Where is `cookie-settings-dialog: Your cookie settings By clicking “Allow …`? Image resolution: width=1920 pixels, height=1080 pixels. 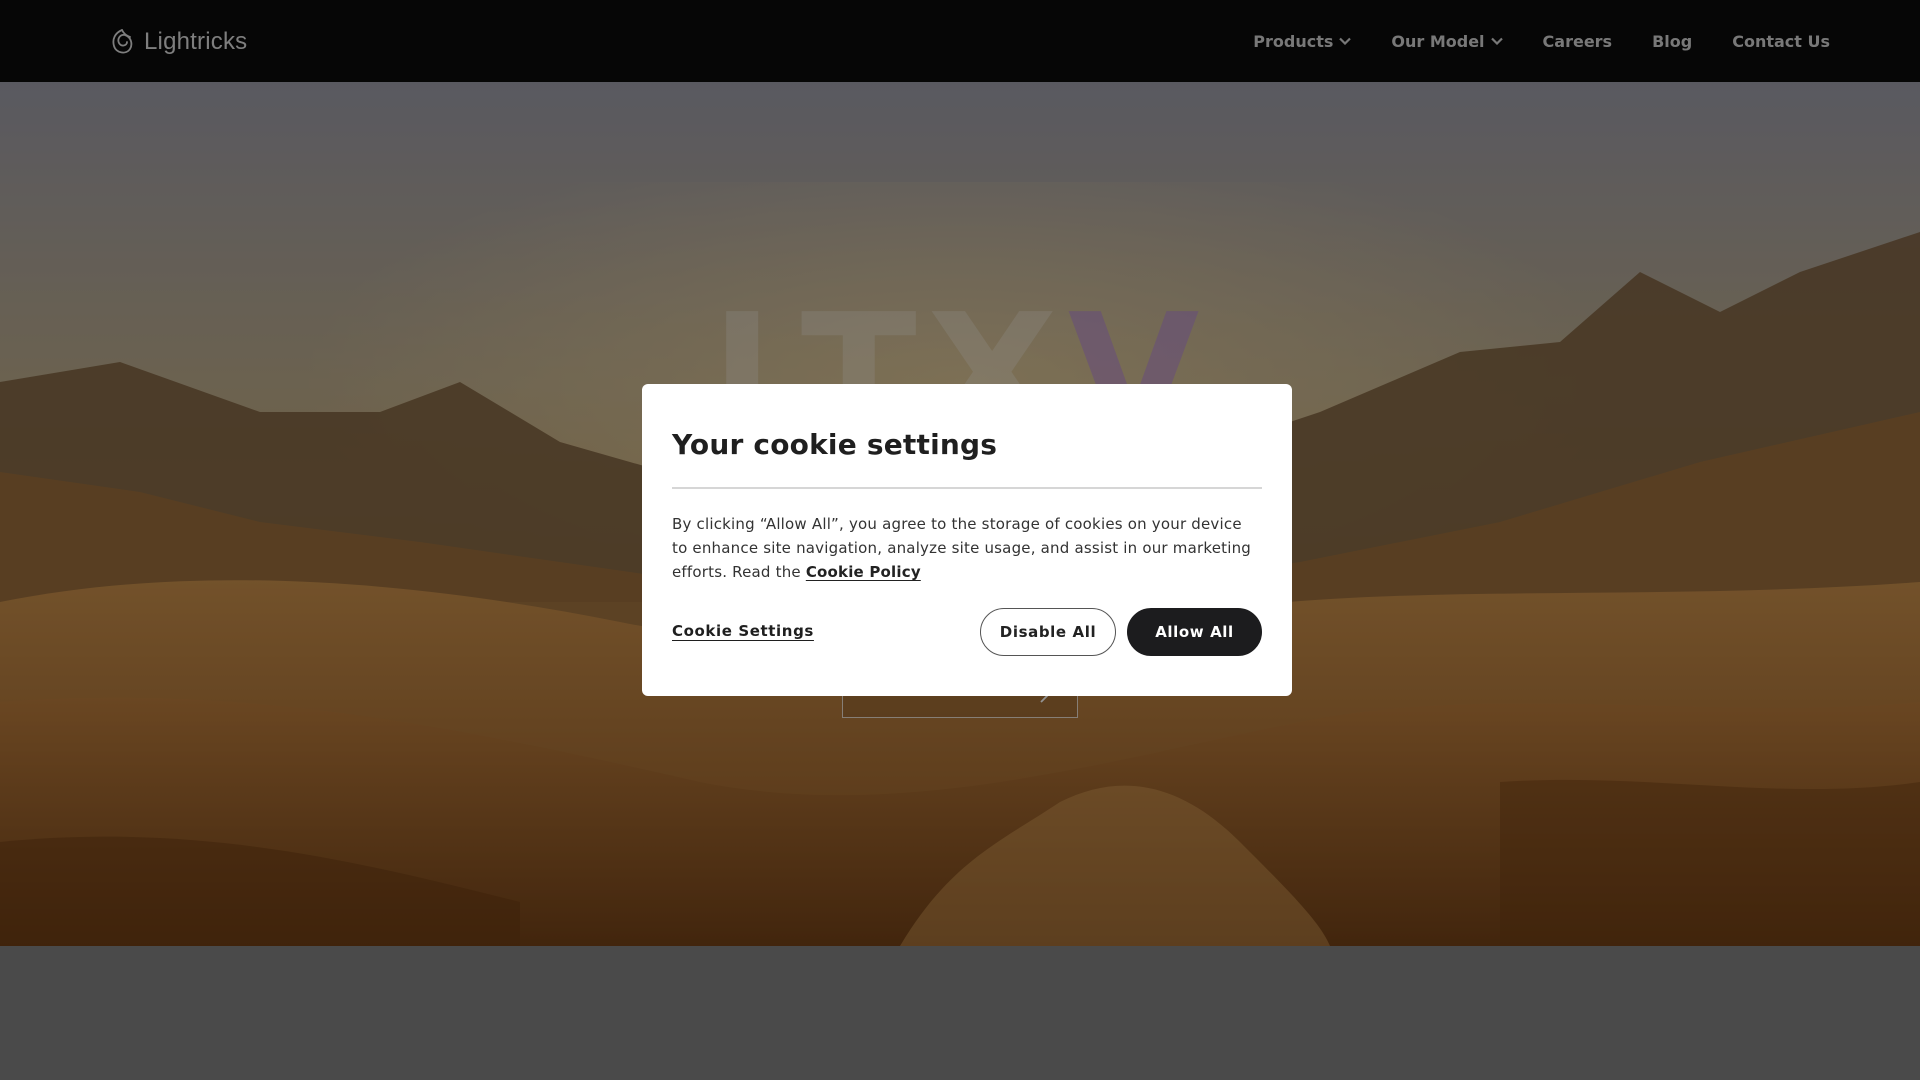 cookie-settings-dialog: Your cookie settings By clicking “Allow … is located at coordinates (967, 540).